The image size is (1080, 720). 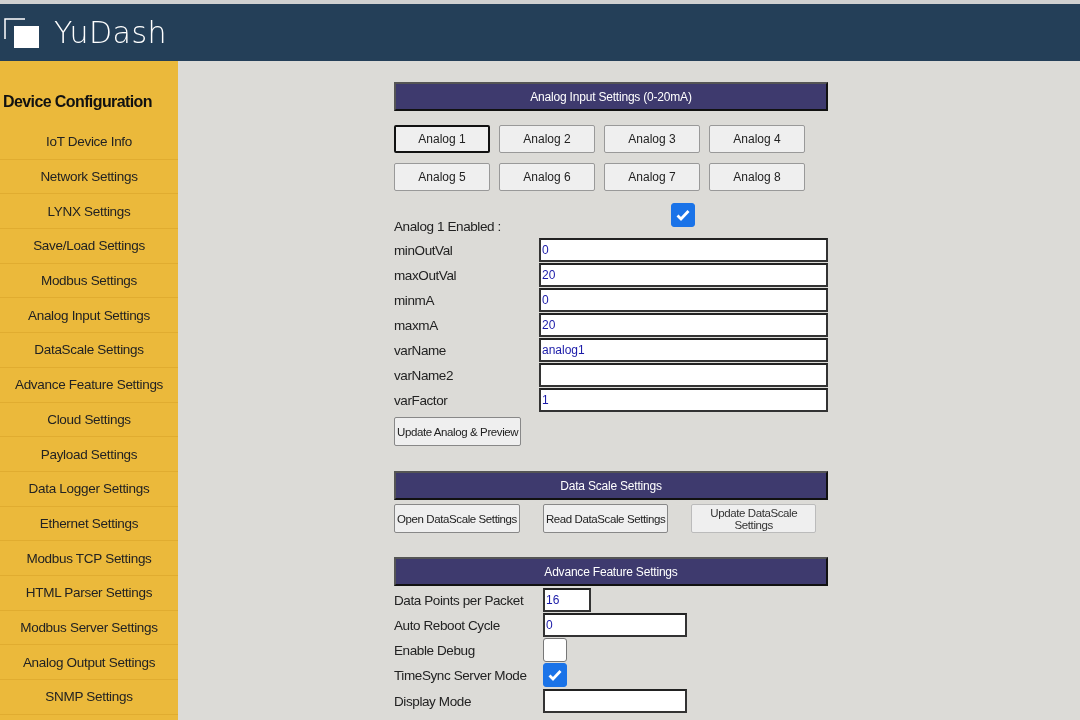 What do you see at coordinates (605, 518) in the screenshot?
I see `datascale-button: Read DataScale Settings` at bounding box center [605, 518].